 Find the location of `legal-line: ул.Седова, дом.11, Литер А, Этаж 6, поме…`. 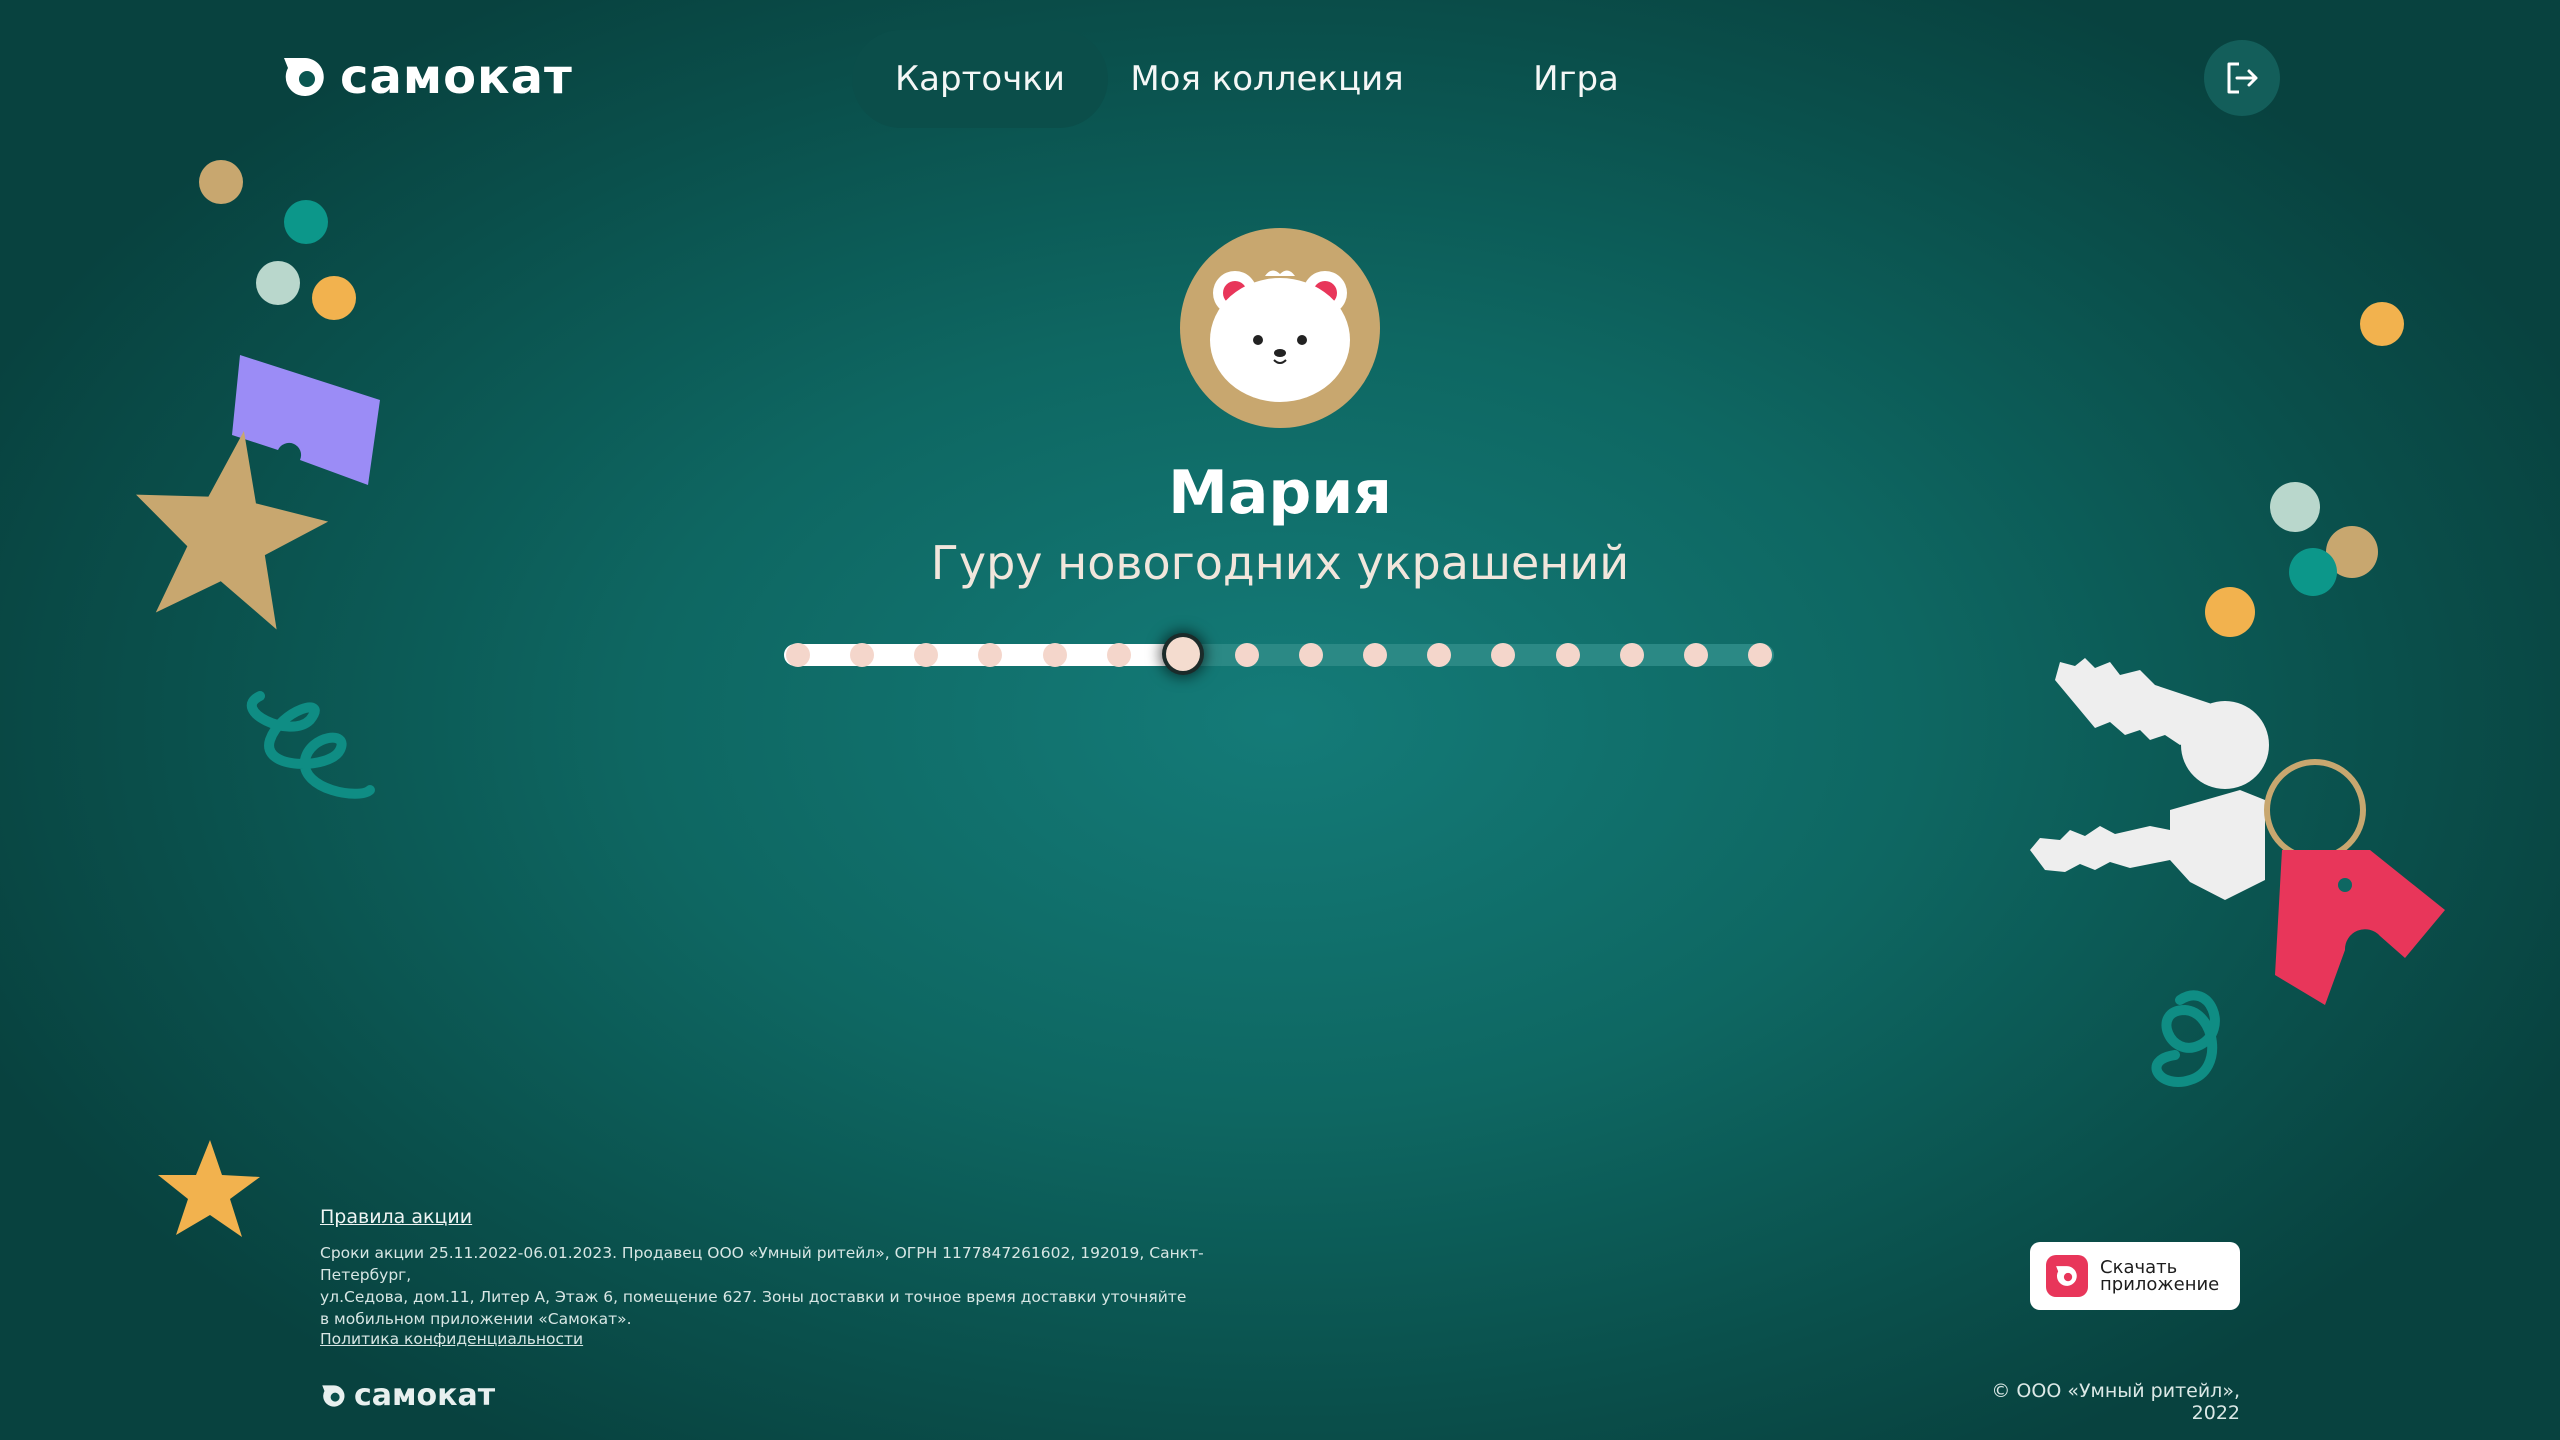

legal-line: ул.Седова, дом.11, Литер А, Этаж 6, поме… is located at coordinates (753, 1297).